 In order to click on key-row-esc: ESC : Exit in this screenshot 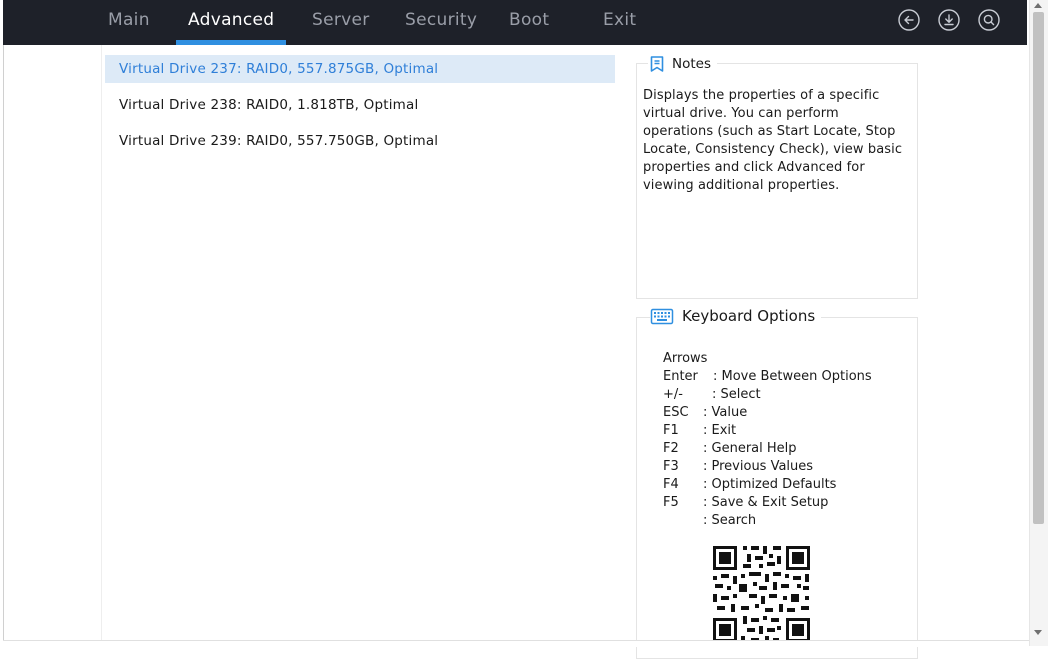, I will do `click(699, 412)`.